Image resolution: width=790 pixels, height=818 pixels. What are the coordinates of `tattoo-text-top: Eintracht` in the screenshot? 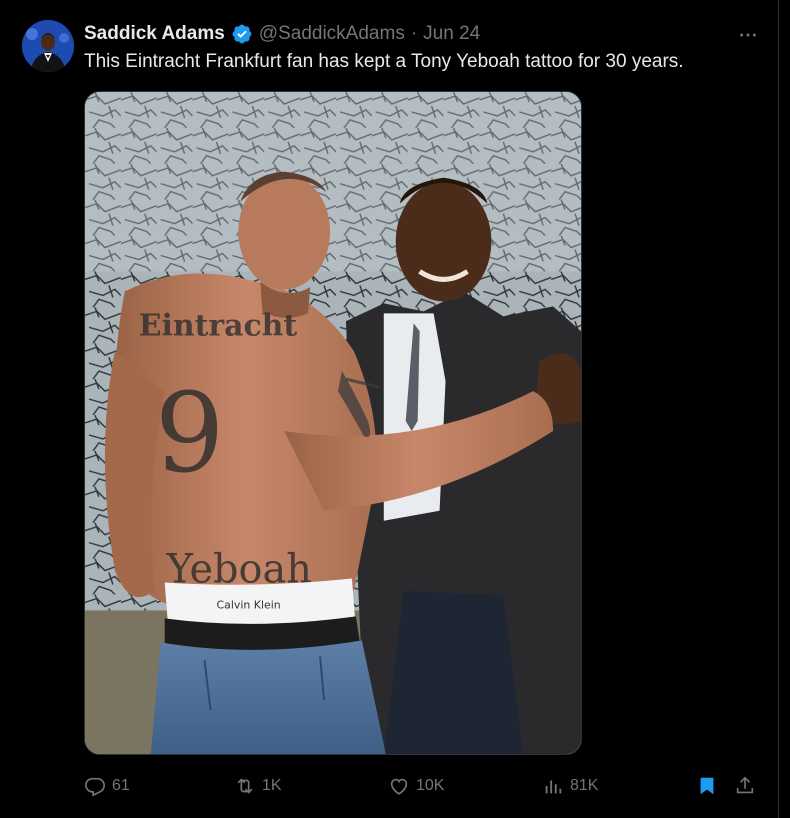 It's located at (218, 325).